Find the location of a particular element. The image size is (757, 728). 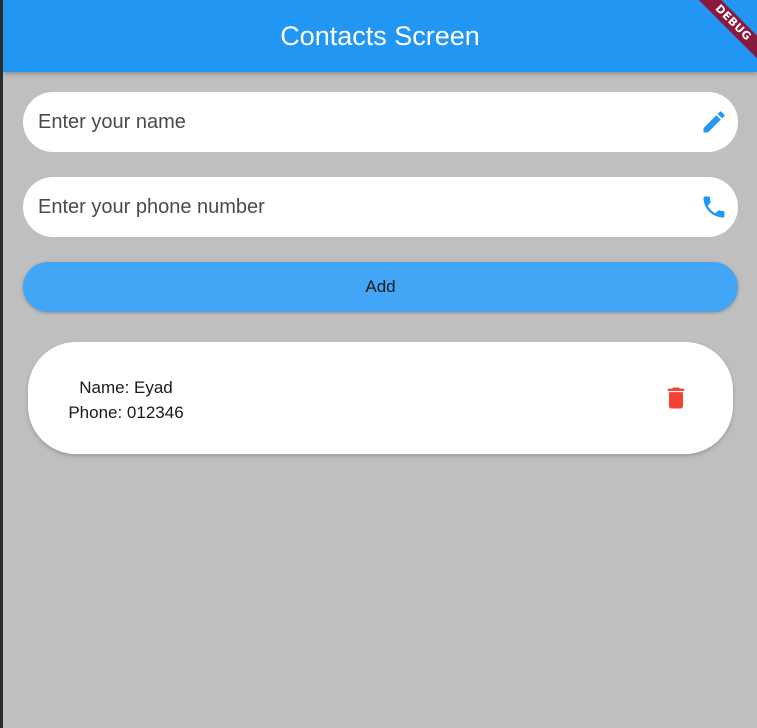

app-bar: Contacts Screen is located at coordinates (380, 36).